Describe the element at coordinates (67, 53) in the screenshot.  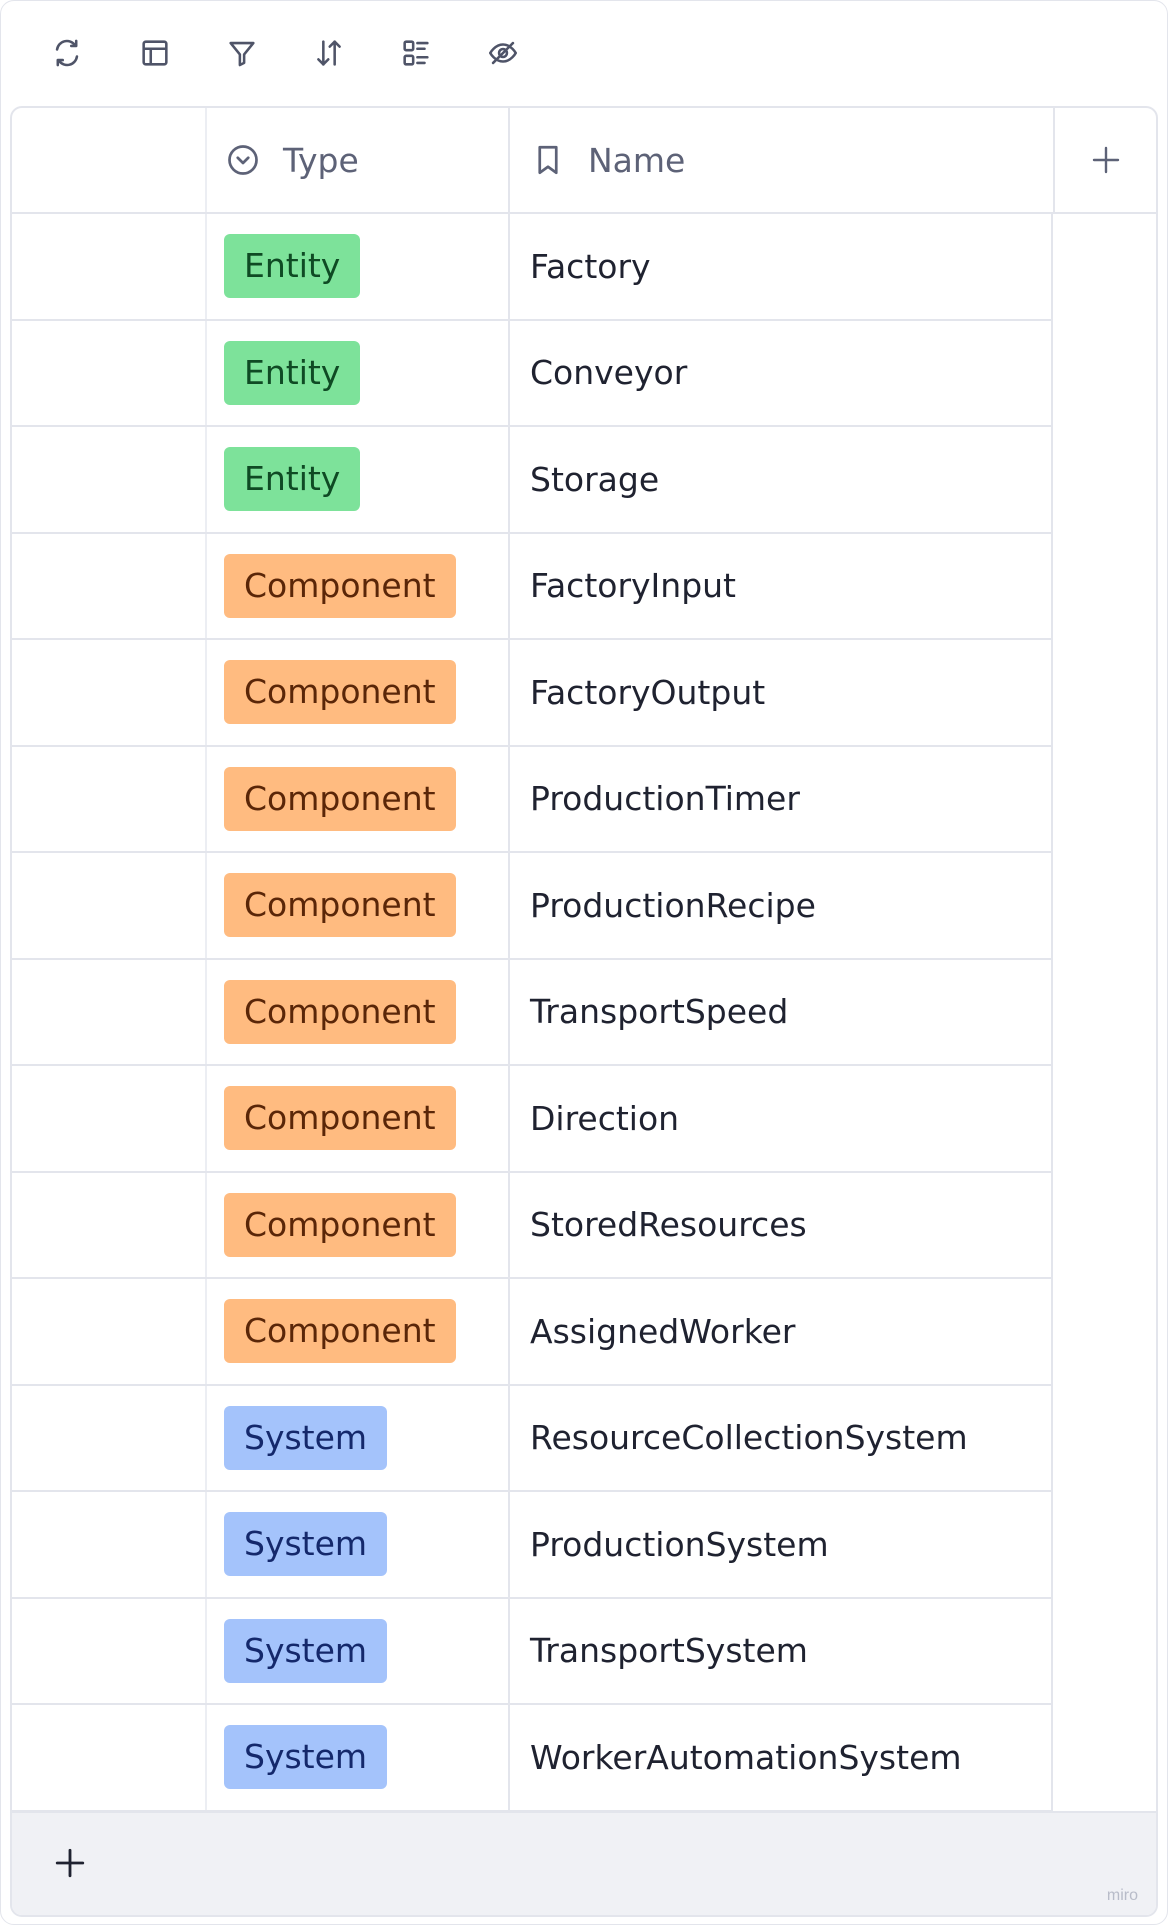
I see `sync-button` at that location.